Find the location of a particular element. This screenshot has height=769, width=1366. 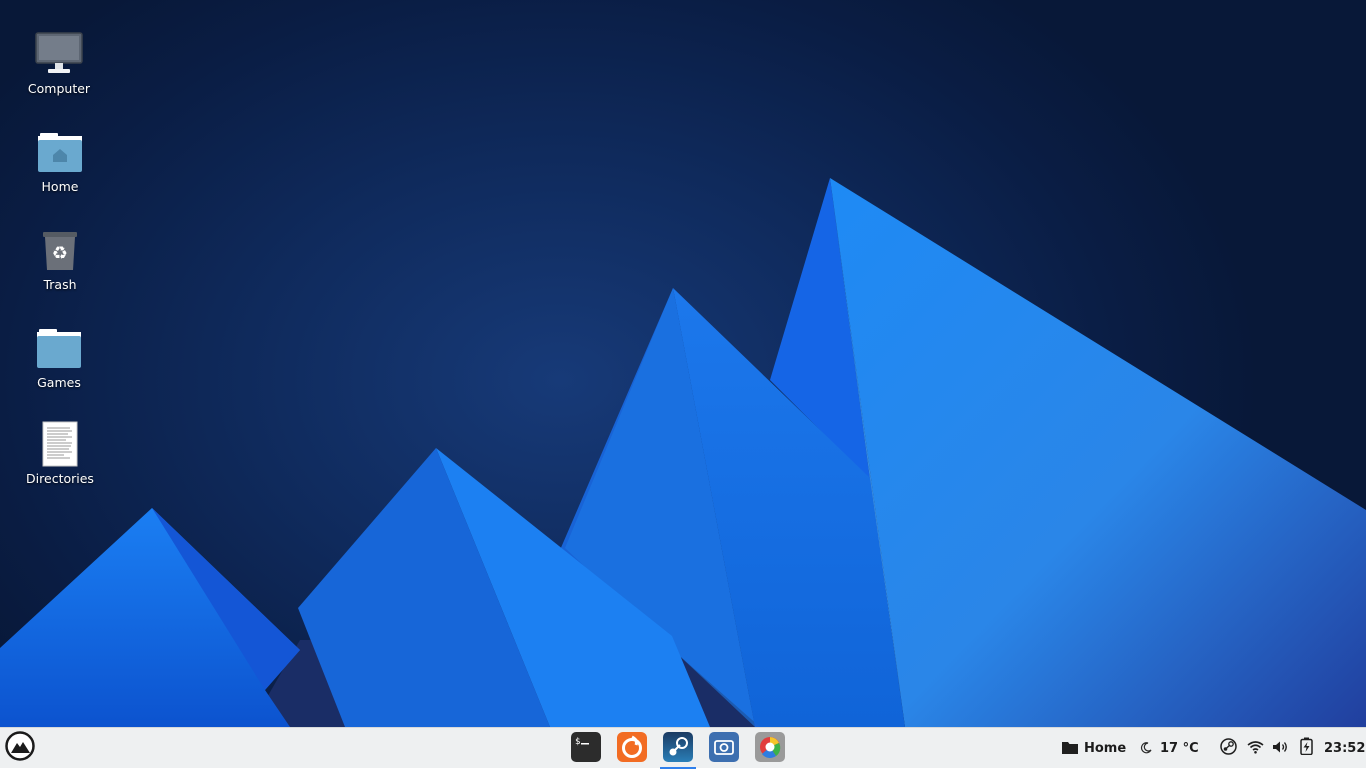

steam-tray-button is located at coordinates (1228, 748).